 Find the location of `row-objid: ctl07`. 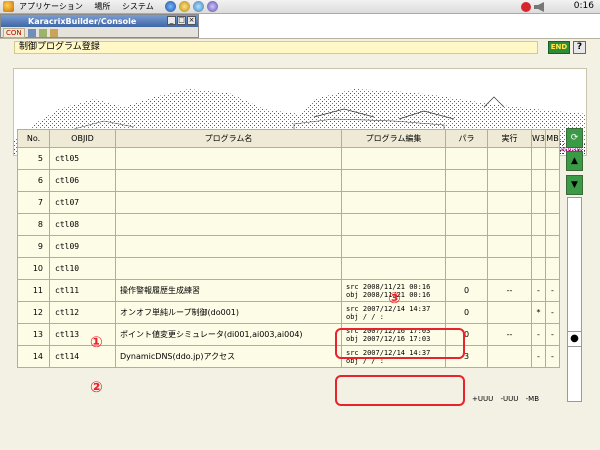

row-objid: ctl07 is located at coordinates (82, 202).